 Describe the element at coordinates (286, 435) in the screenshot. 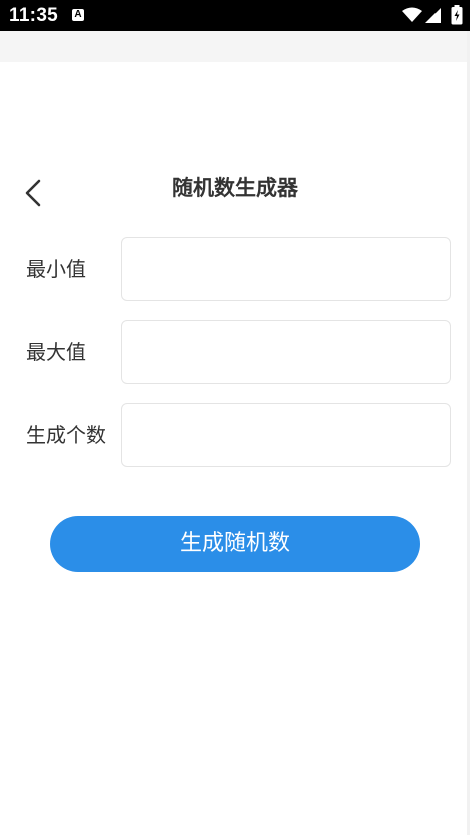

I see `count-input` at that location.